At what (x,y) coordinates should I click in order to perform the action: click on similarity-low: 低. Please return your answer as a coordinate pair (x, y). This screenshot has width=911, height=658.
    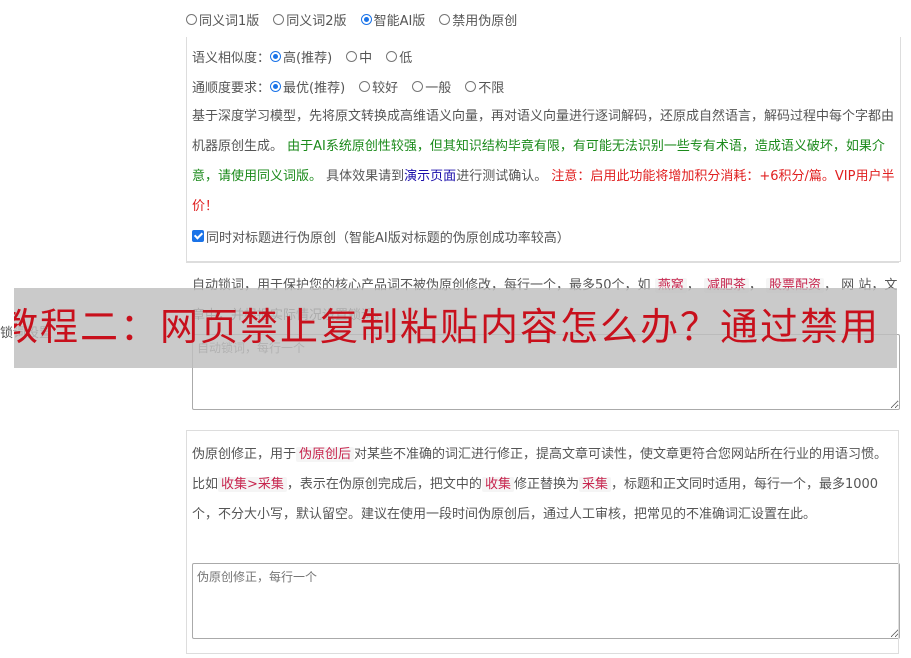
    Looking at the image, I should click on (399, 56).